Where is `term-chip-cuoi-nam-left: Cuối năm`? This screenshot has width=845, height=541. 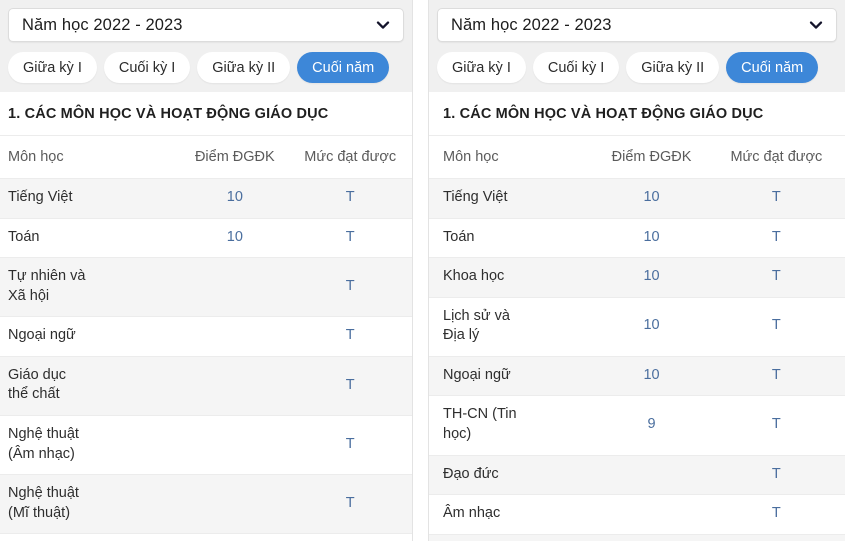
term-chip-cuoi-nam-left: Cuối năm is located at coordinates (343, 67).